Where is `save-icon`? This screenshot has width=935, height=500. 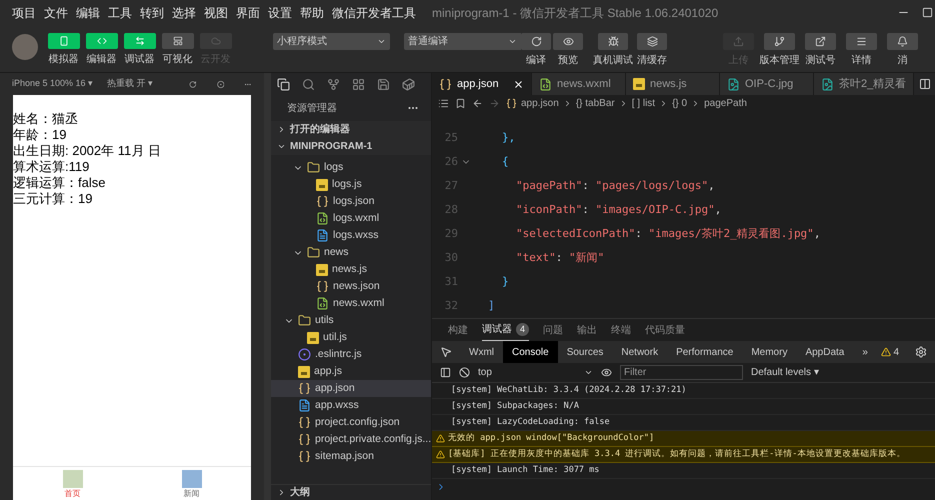
save-icon is located at coordinates (383, 84).